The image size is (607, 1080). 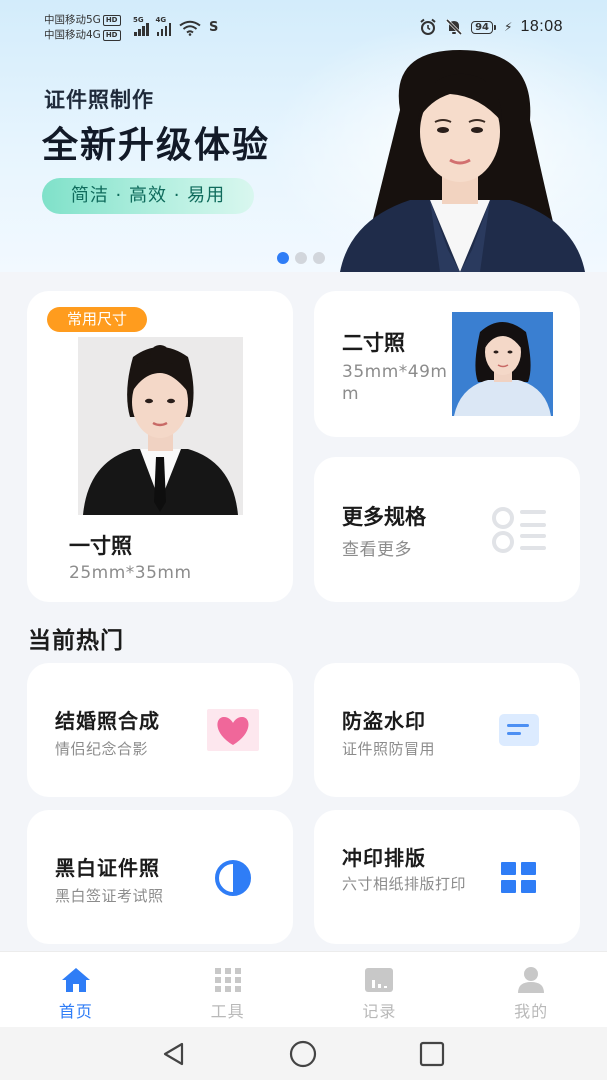 What do you see at coordinates (163, 26) in the screenshot?
I see `signal-4g-icon: 4G` at bounding box center [163, 26].